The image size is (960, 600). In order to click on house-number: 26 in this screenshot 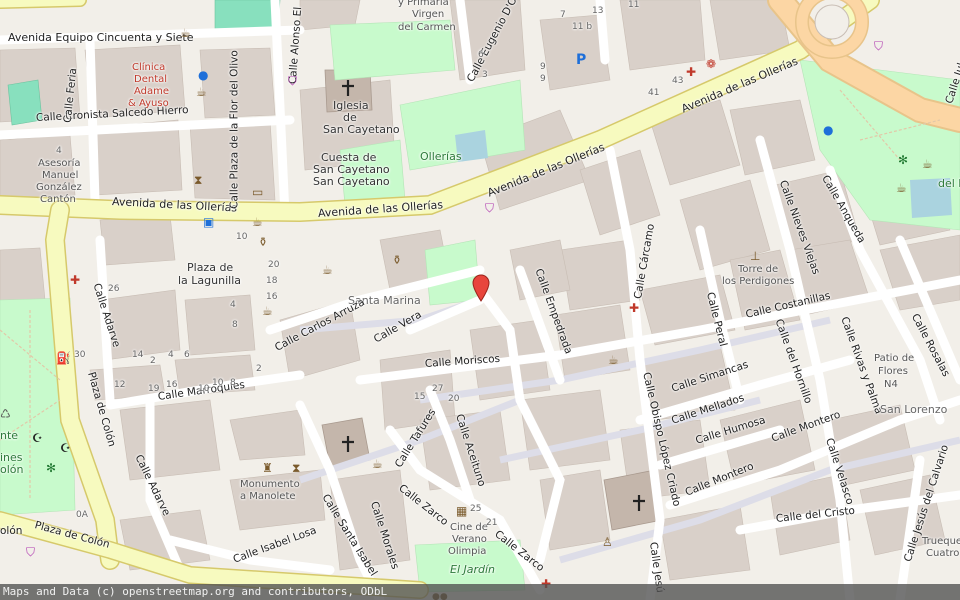, I will do `click(114, 289)`.